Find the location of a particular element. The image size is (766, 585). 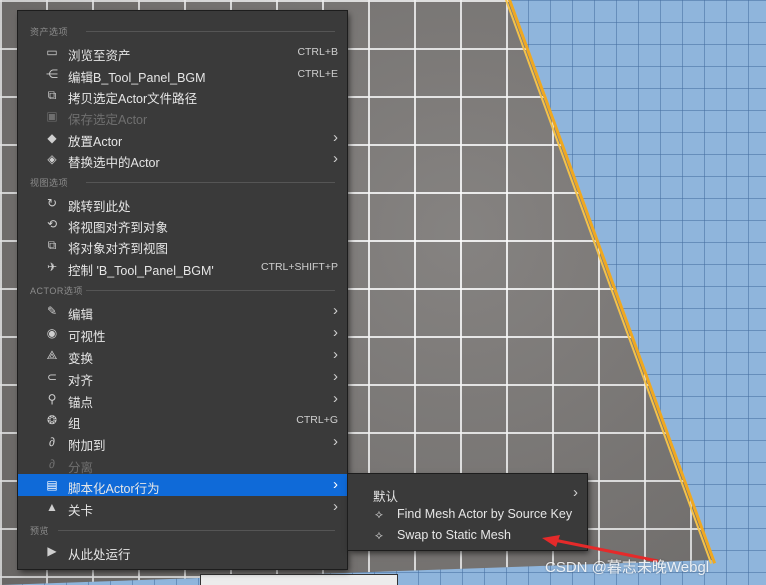

submenu-item-find-mesh-actor: ⟡ Find Mesh Actor by Source Key is located at coordinates (467, 514).